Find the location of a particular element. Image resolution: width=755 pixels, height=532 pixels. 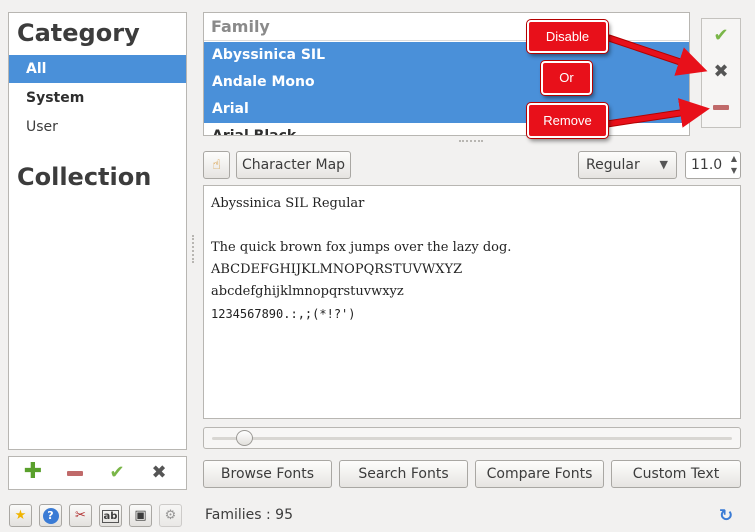

or-callout: Or is located at coordinates (566, 78).